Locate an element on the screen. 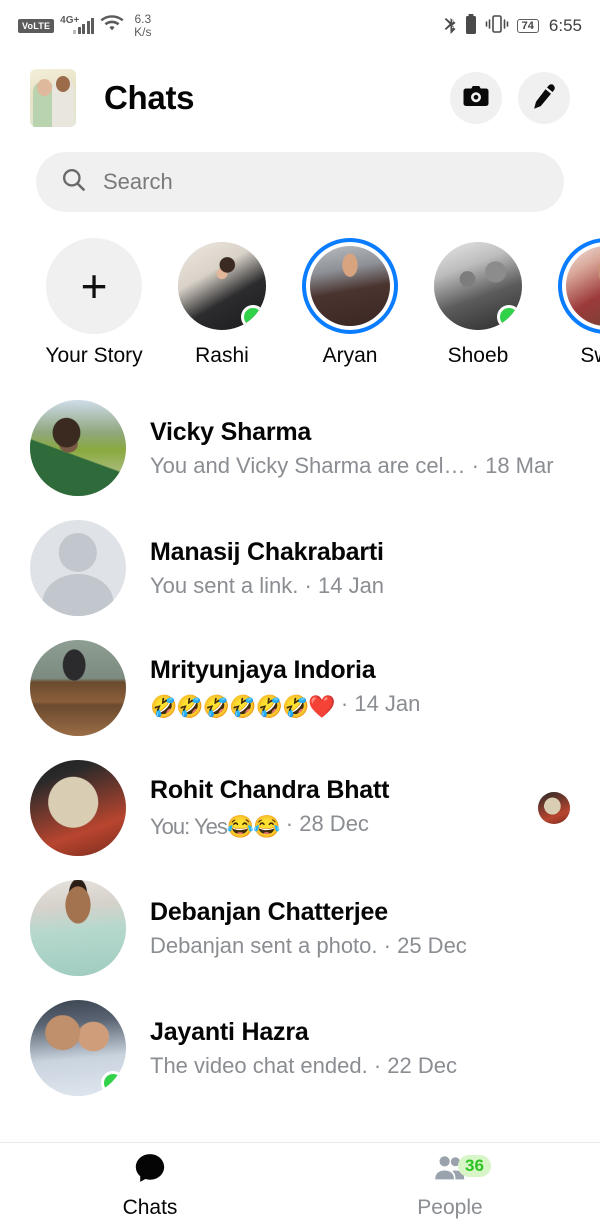 The height and width of the screenshot is (1228, 600). battery-icon is located at coordinates (471, 26).